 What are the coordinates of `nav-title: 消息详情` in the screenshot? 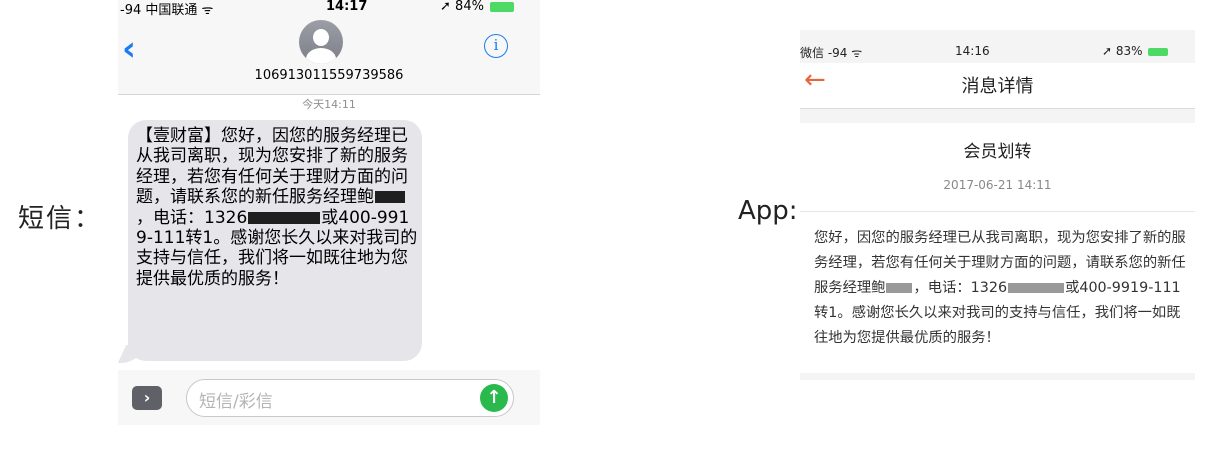 It's located at (997, 86).